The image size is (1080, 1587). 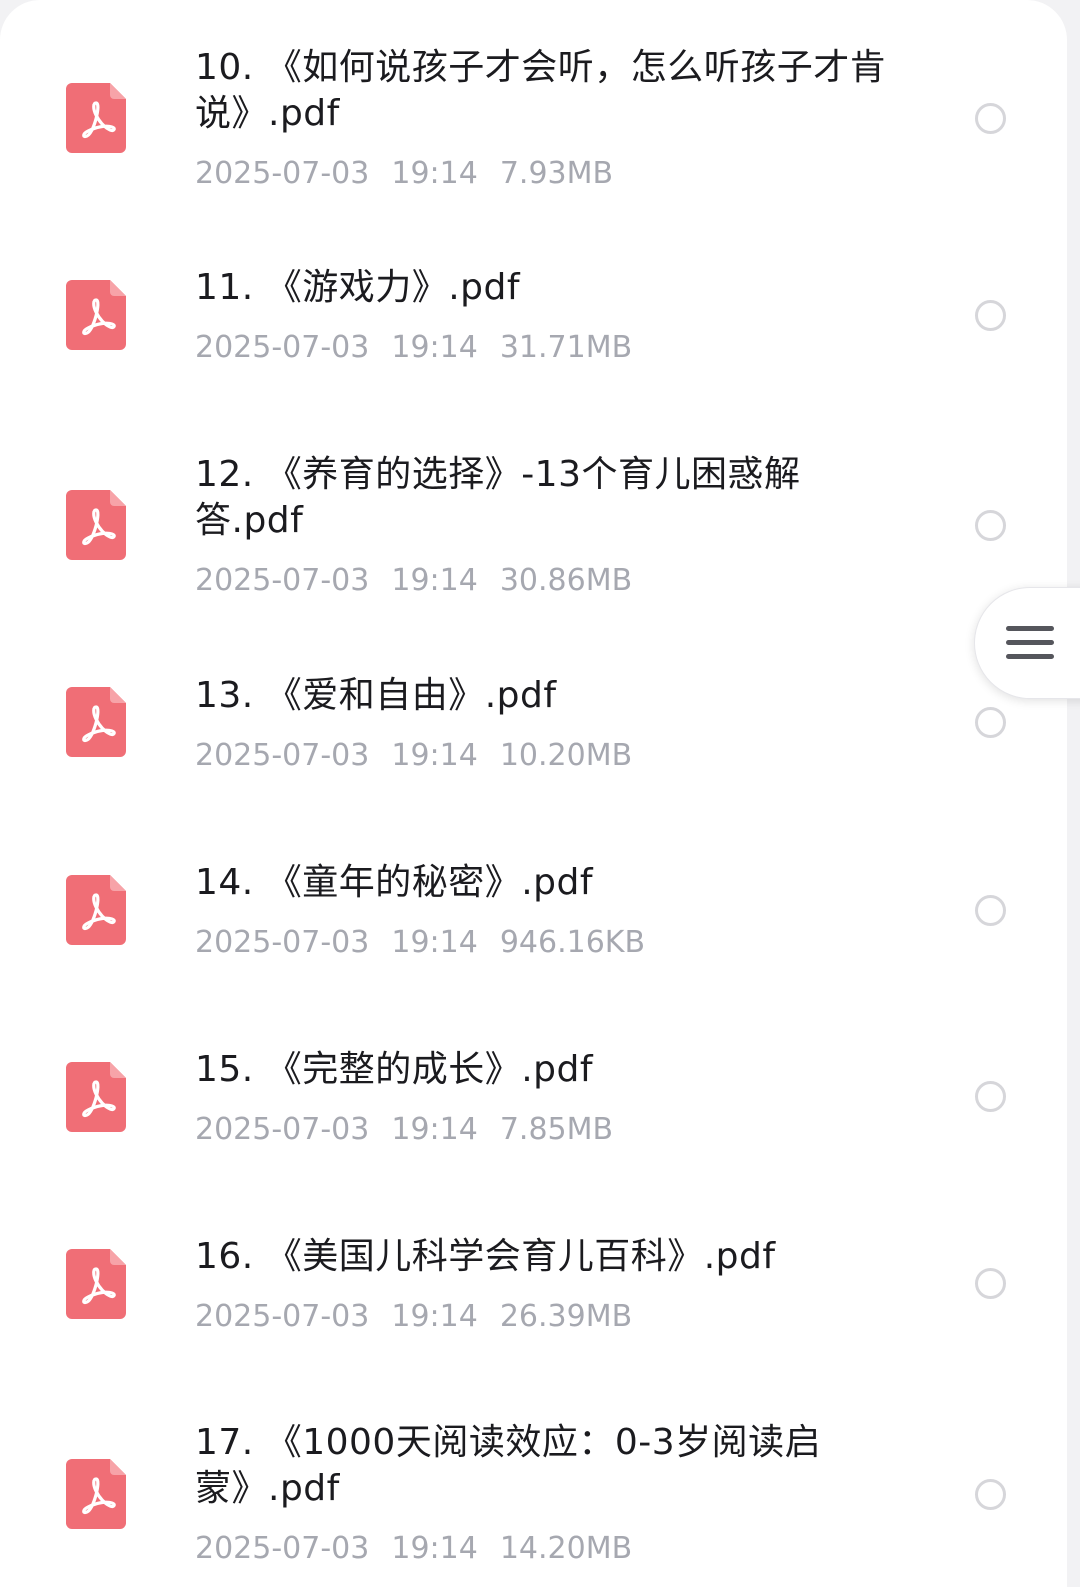 I want to click on file-meta: 2025-07-03 19:14 26.39MB, so click(x=424, y=1317).